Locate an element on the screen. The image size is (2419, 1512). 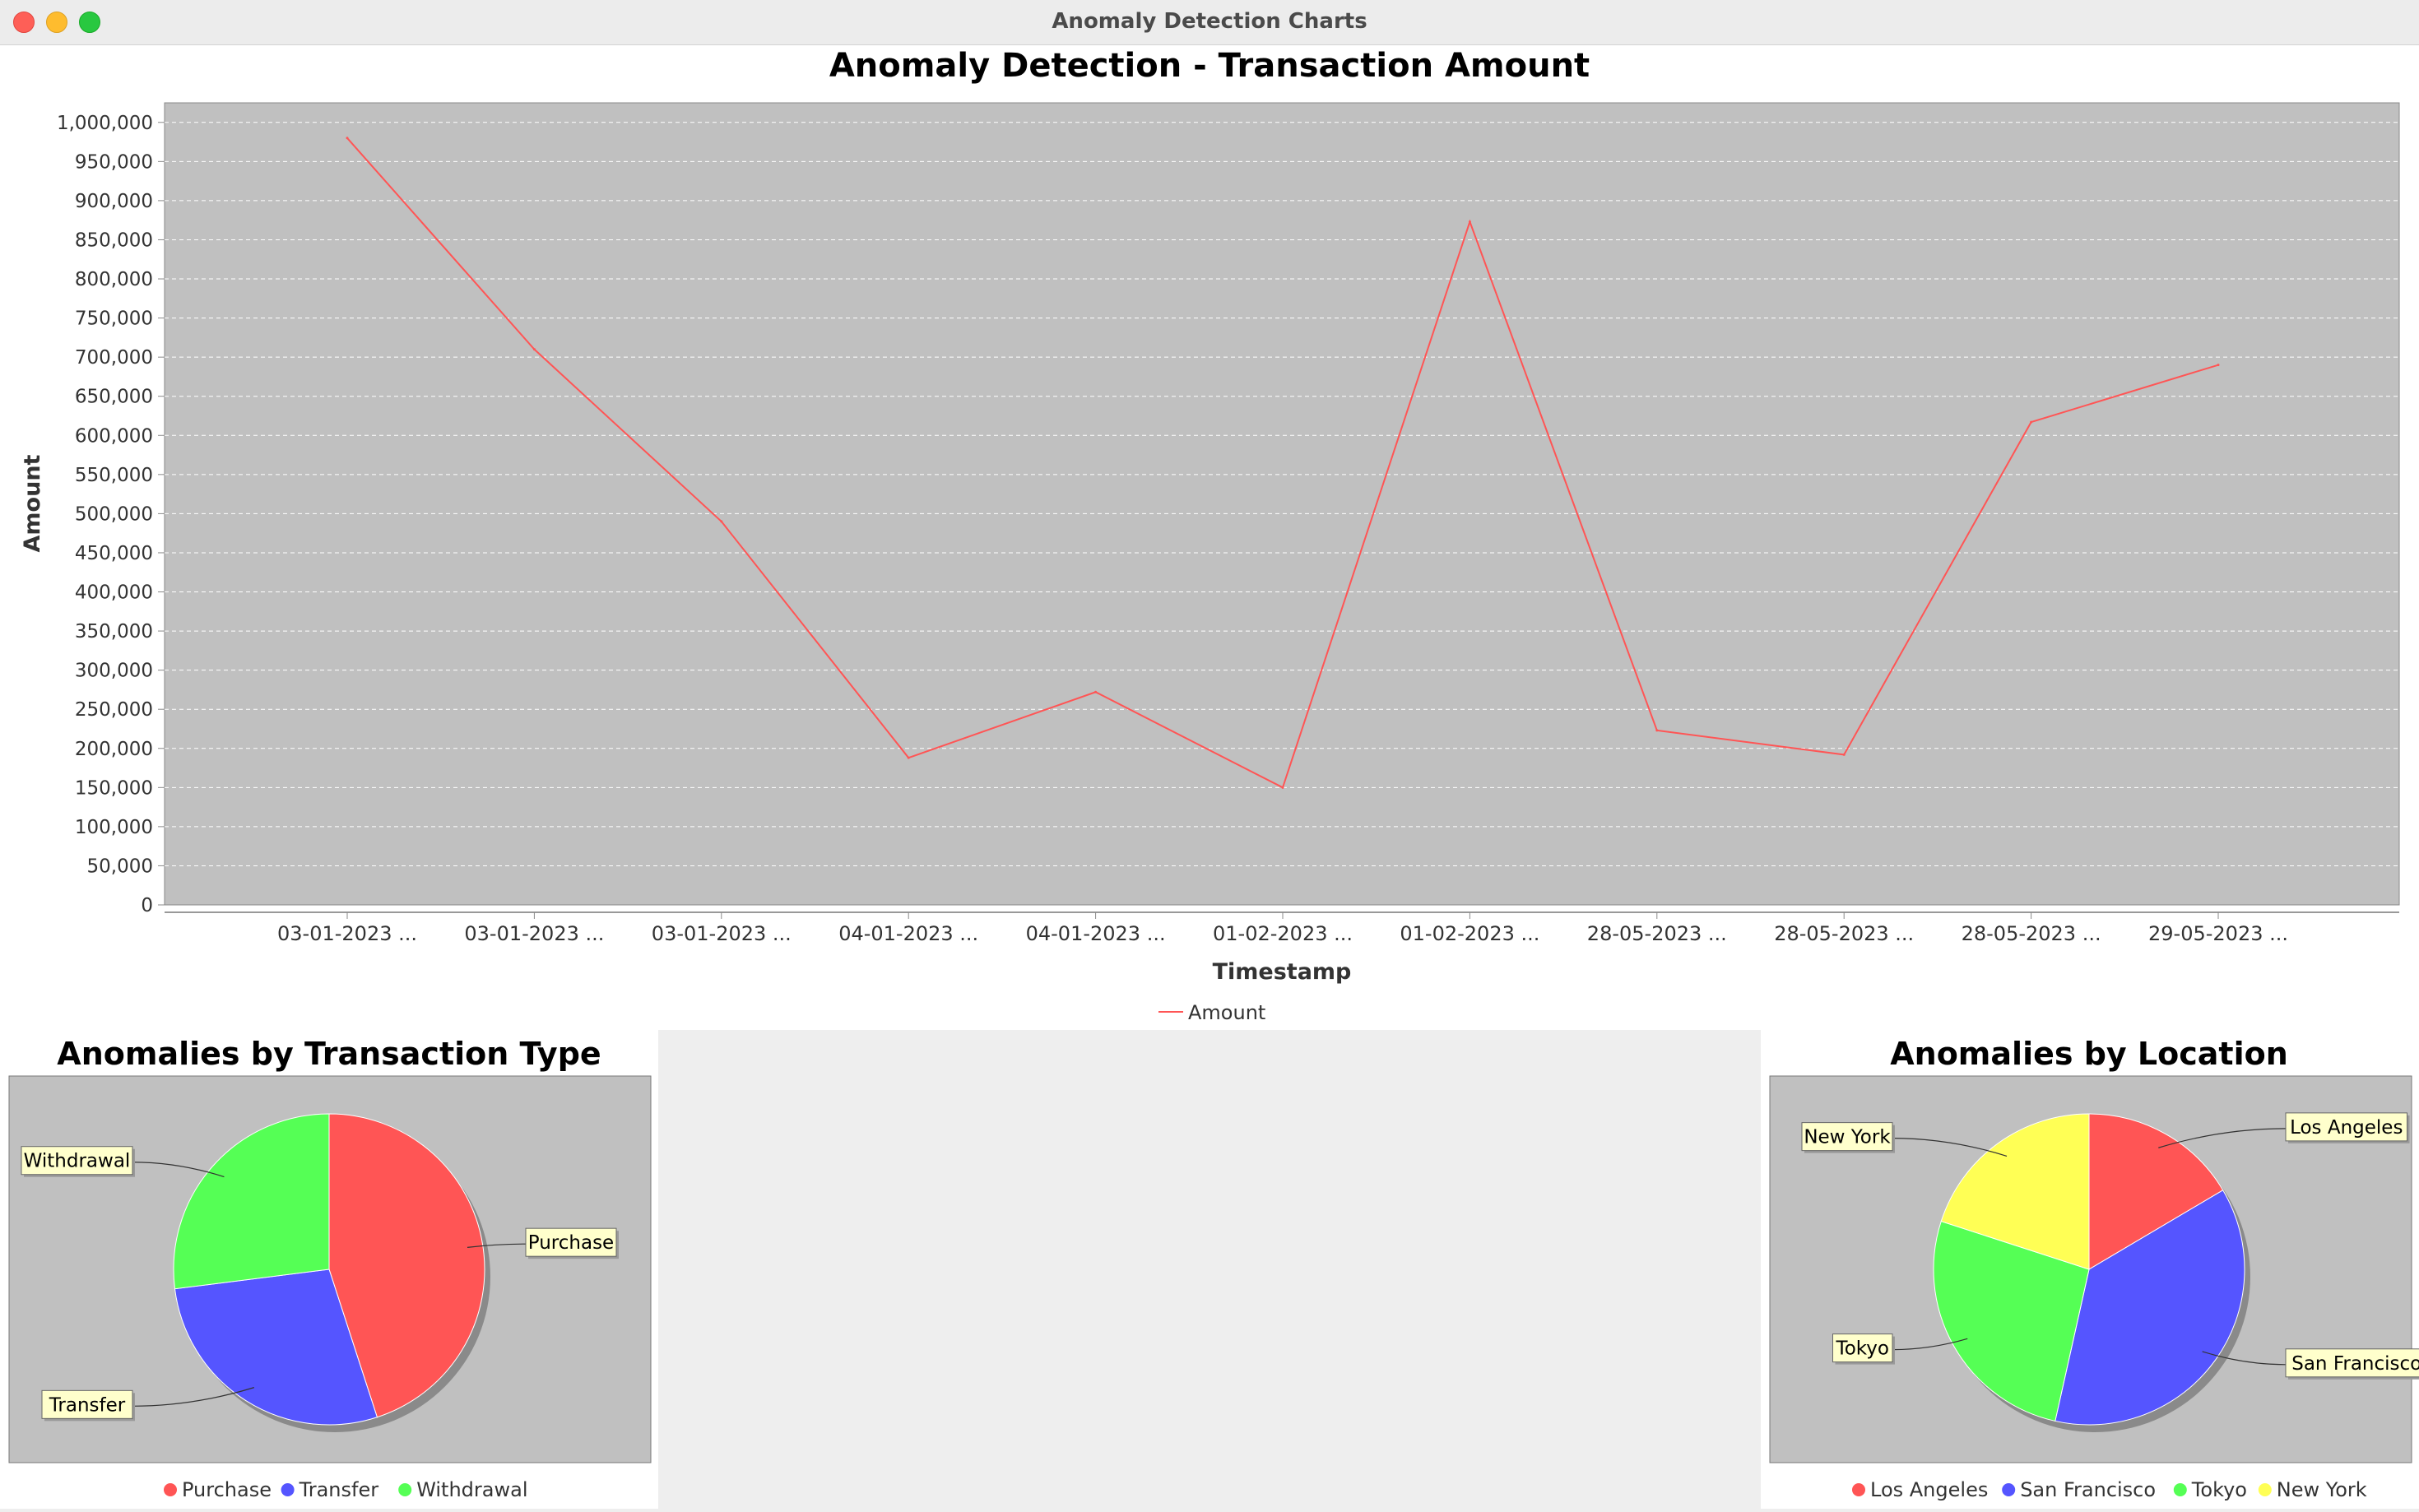
y-tick-label: 550,000 is located at coordinates (114, 475).